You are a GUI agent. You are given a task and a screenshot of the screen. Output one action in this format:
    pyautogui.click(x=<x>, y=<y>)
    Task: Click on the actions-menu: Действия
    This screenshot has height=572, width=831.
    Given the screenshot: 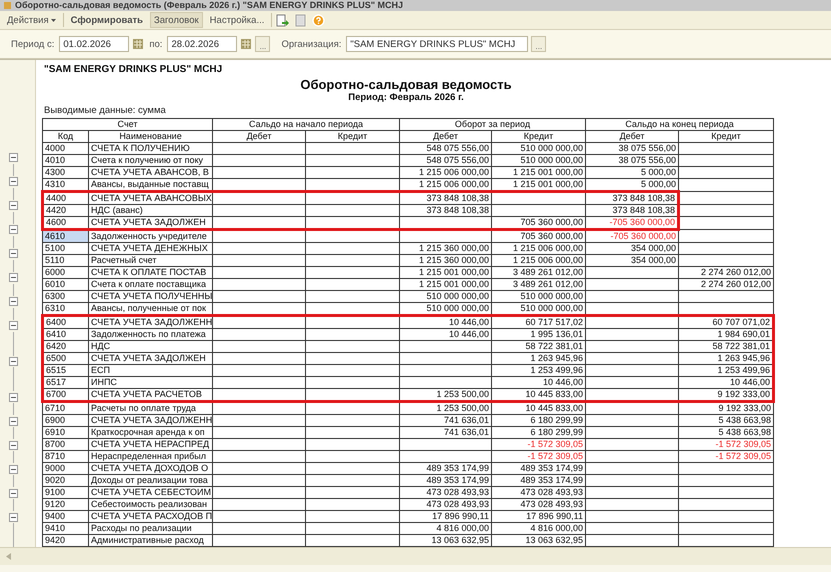 What is the action you would take?
    pyautogui.click(x=31, y=20)
    